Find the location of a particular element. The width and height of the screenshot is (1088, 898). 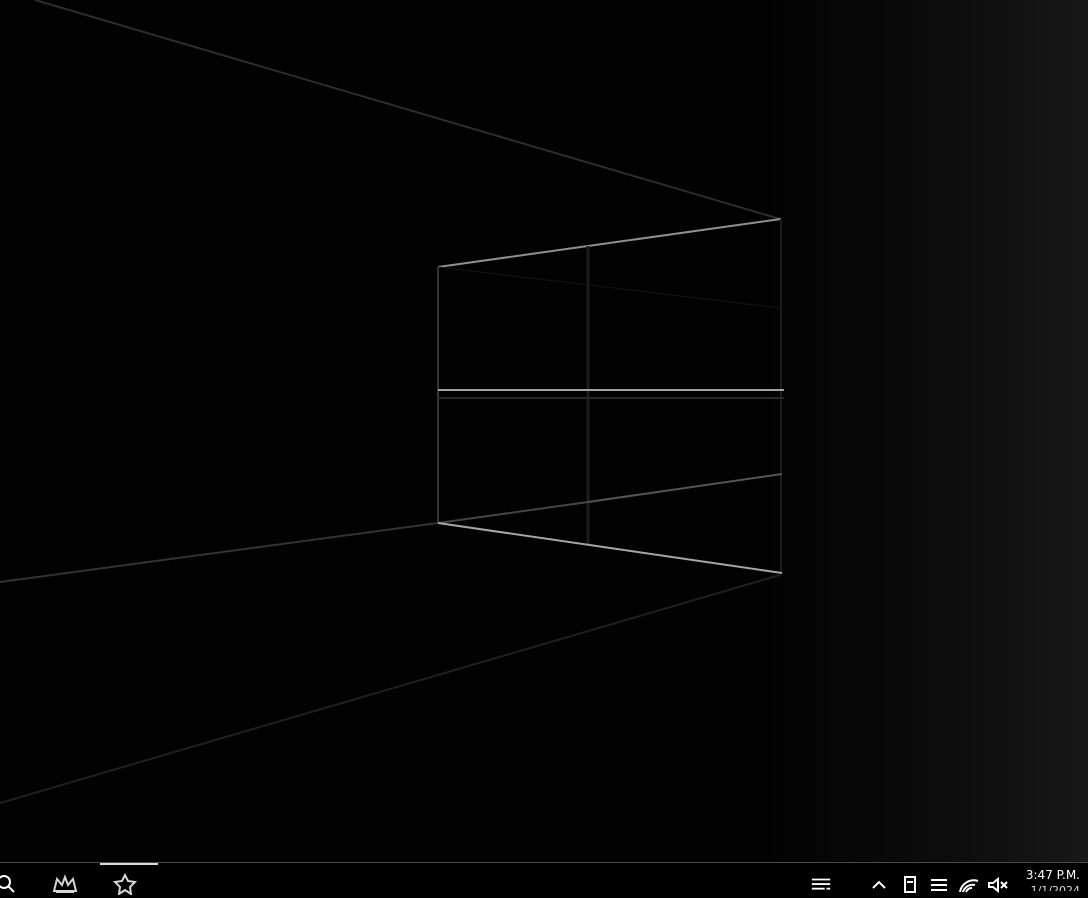

clock: 3:47 P.M. 1/1/2024 is located at coordinates (1049, 879).